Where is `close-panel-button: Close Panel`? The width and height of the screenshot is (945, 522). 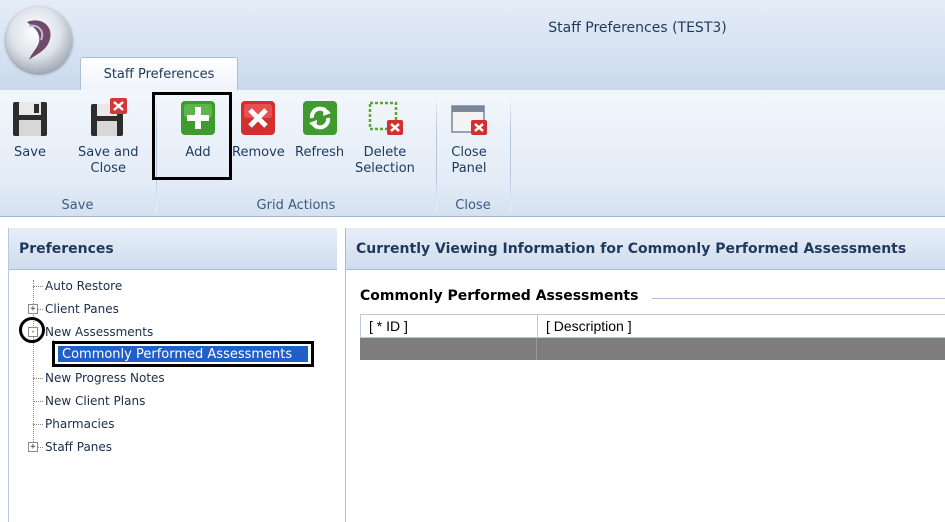
close-panel-button: Close Panel is located at coordinates (469, 137).